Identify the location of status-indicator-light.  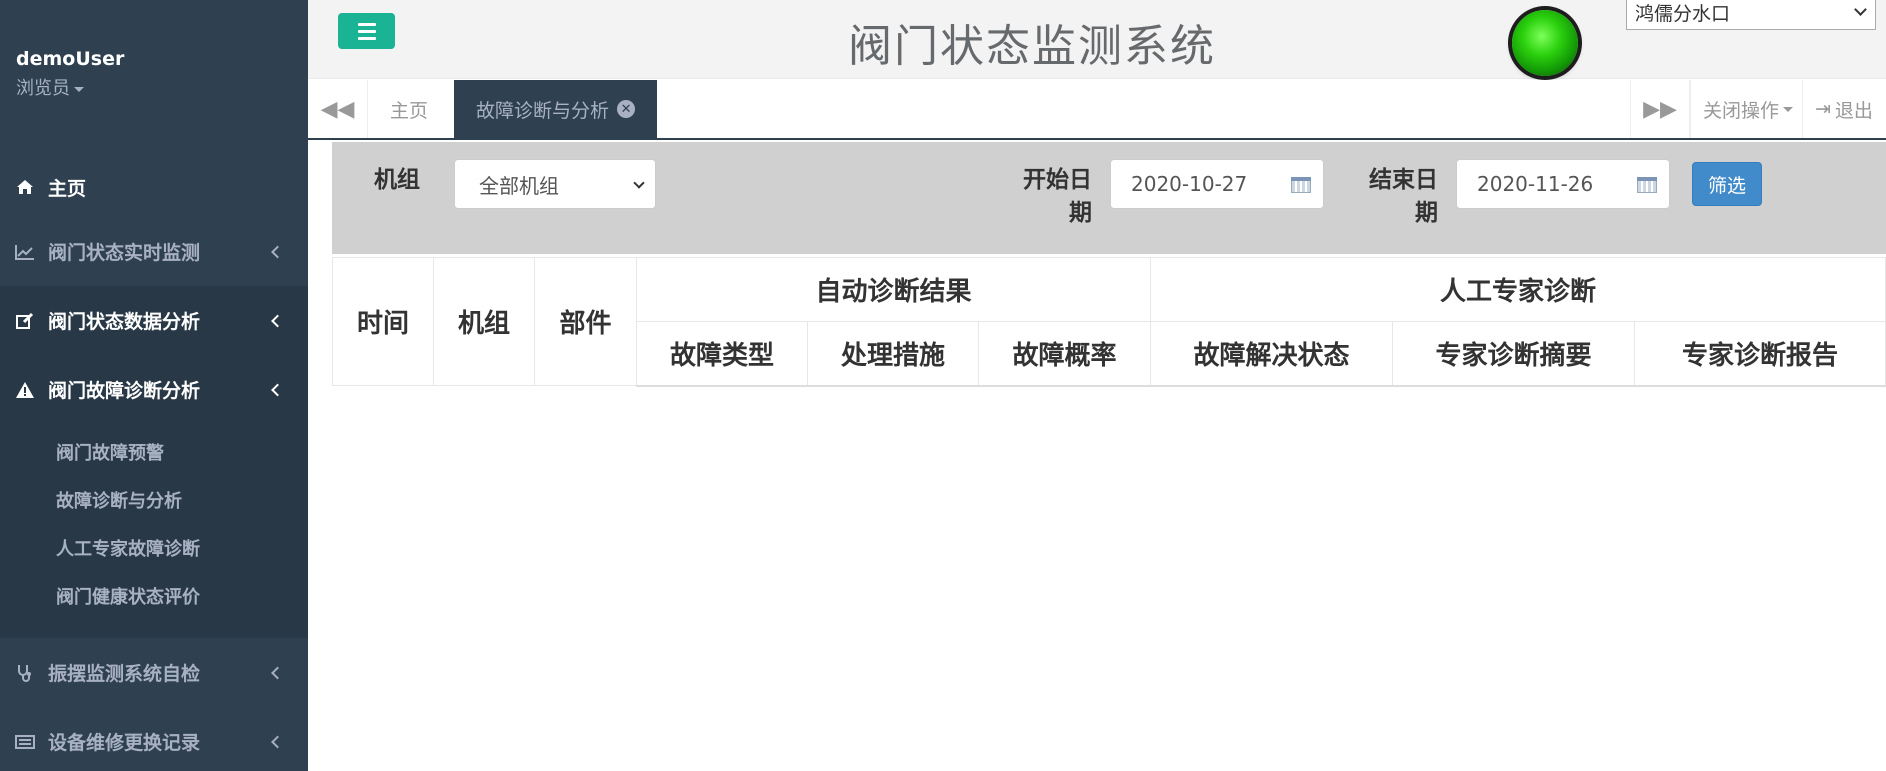
(1545, 43).